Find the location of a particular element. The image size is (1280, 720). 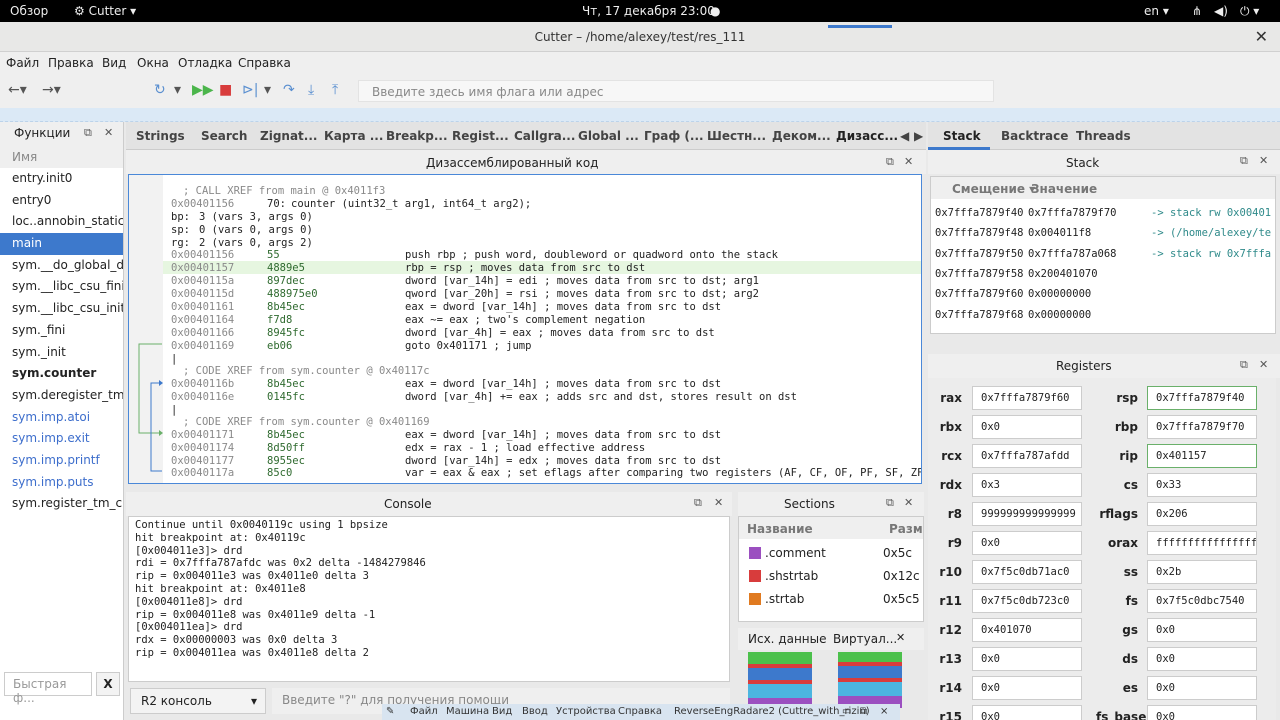

function-item: sym._fini is located at coordinates (61, 331).